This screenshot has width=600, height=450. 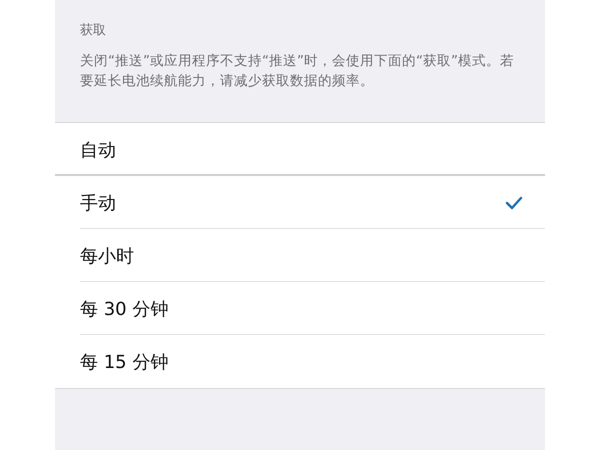 I want to click on section-description: 关闭“推送”或应用程序不支持“推送”时，会使用下面的“获取”模式。若要延长电池续航能力，请减少获取数据的频率。, so click(x=297, y=71).